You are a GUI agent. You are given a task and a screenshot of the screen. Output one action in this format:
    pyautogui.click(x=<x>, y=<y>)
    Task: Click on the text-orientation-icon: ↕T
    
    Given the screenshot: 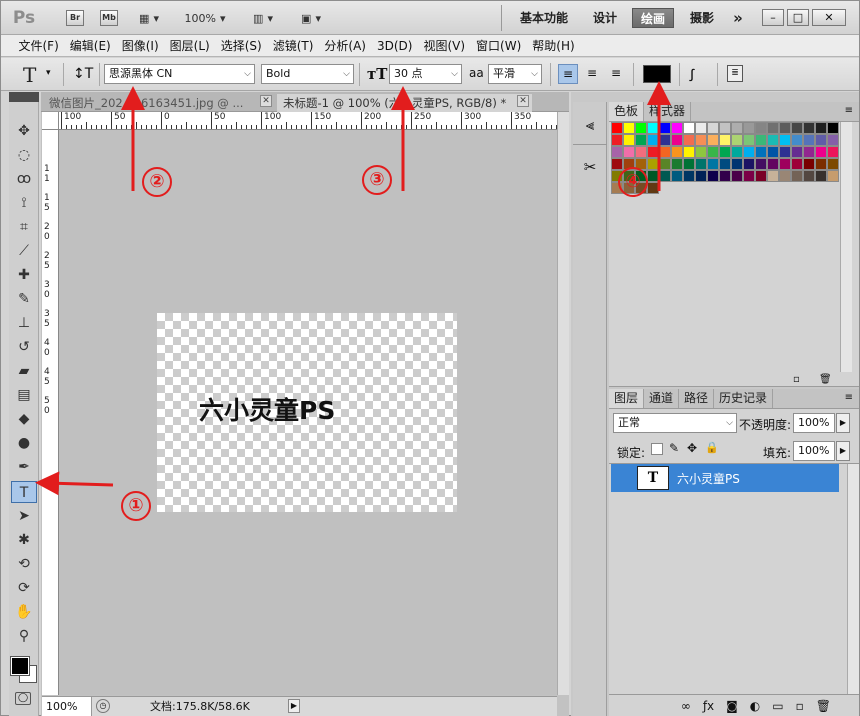 What is the action you would take?
    pyautogui.click(x=83, y=74)
    